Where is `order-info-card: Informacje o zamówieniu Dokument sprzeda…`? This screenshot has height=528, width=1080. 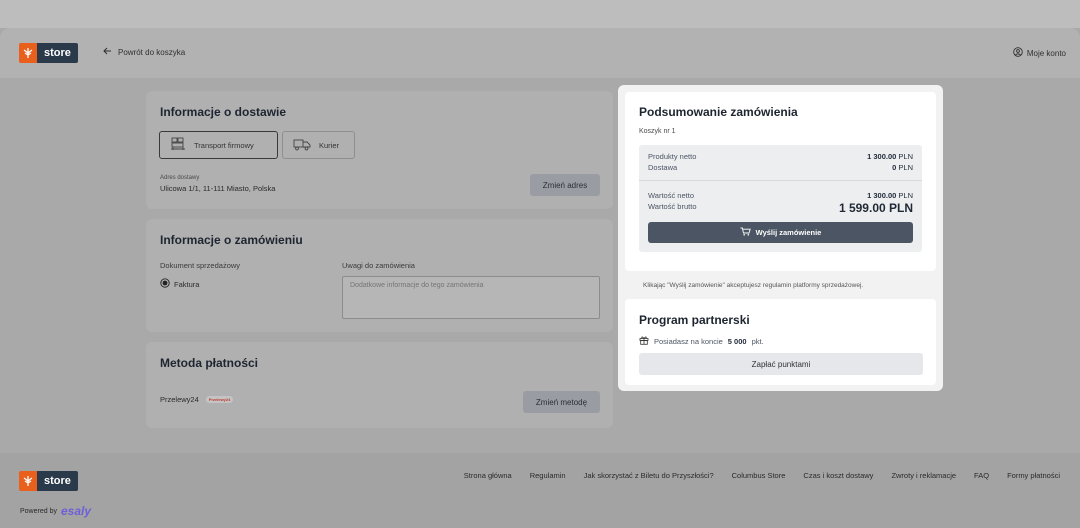 order-info-card: Informacje o zamówieniu Dokument sprzeda… is located at coordinates (379, 275).